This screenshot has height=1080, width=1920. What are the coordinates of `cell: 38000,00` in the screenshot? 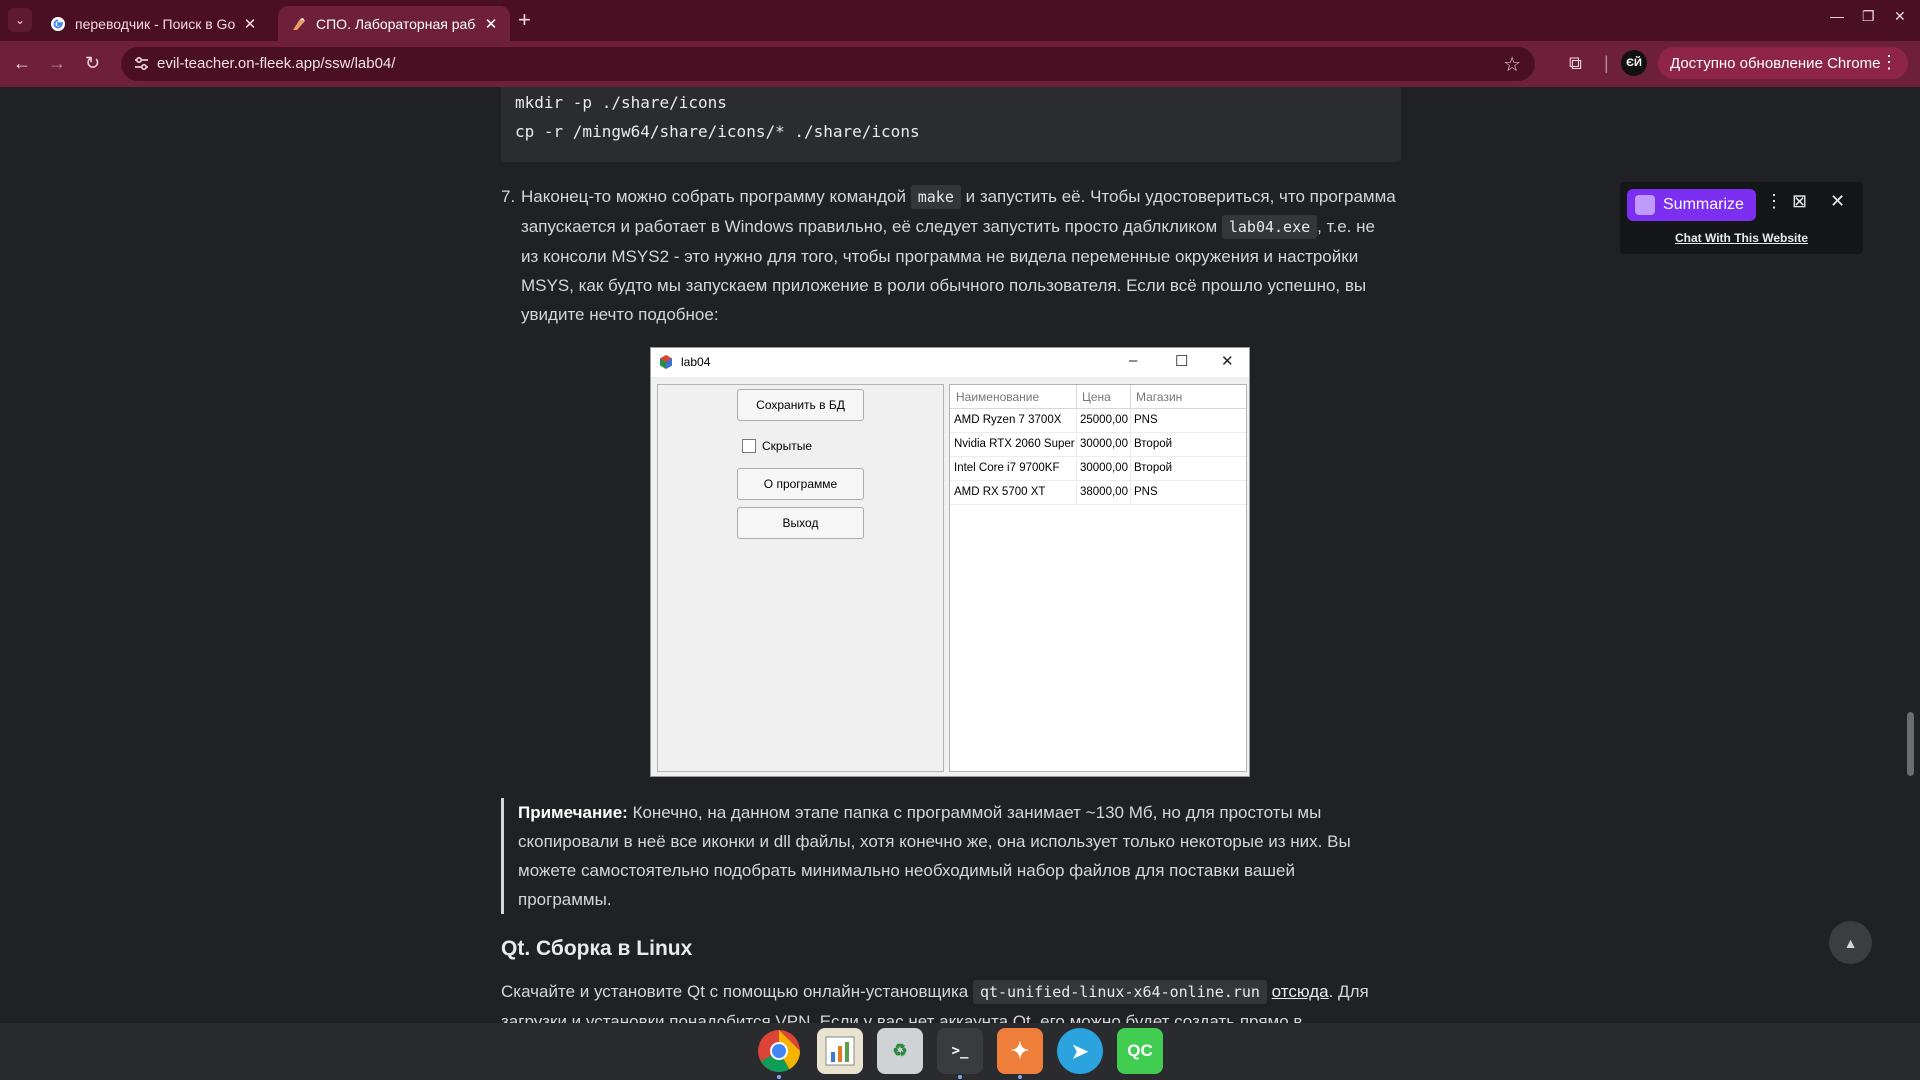 It's located at (1104, 492).